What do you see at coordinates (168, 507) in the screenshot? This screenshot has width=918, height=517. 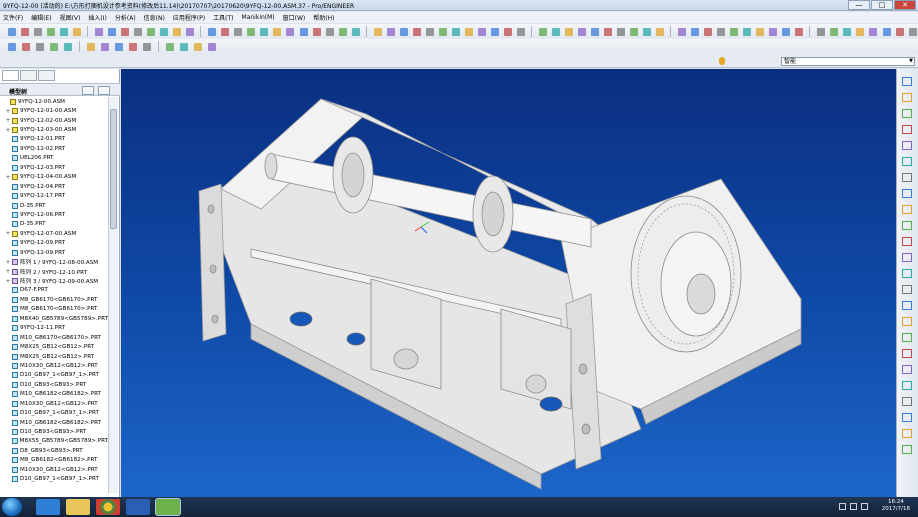 I see `proe-icon` at bounding box center [168, 507].